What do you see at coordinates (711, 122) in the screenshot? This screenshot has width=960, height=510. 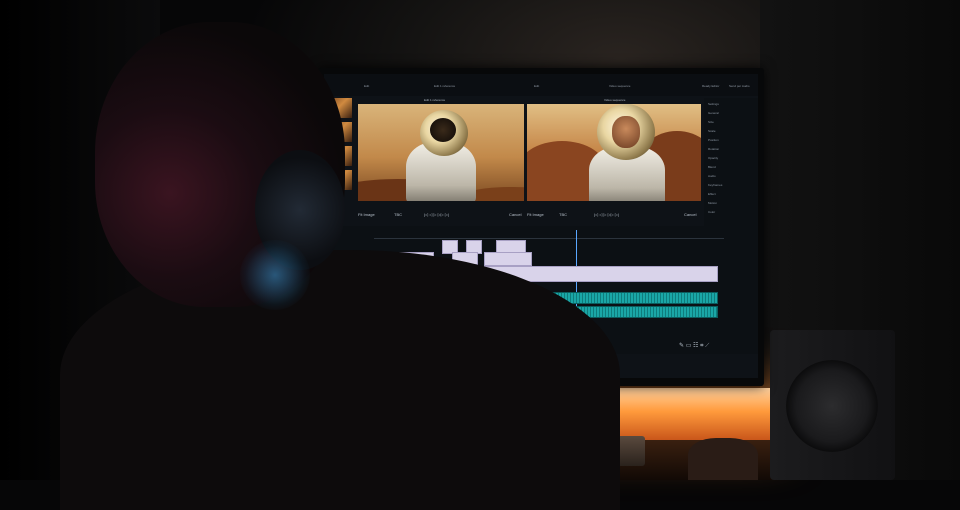 I see `property-row: Size` at bounding box center [711, 122].